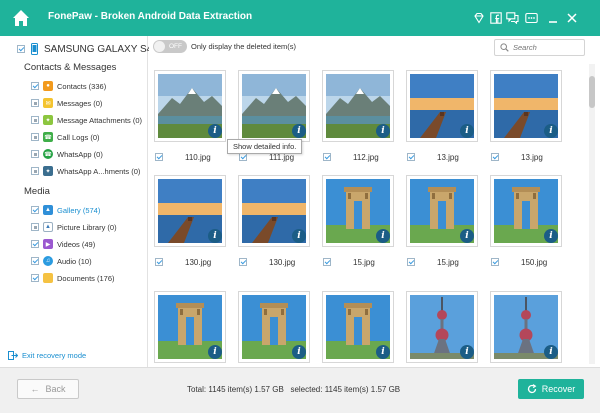  Describe the element at coordinates (74, 227) in the screenshot. I see `sidebar-item-picture-library: ▲ Picture Library (0)` at that location.